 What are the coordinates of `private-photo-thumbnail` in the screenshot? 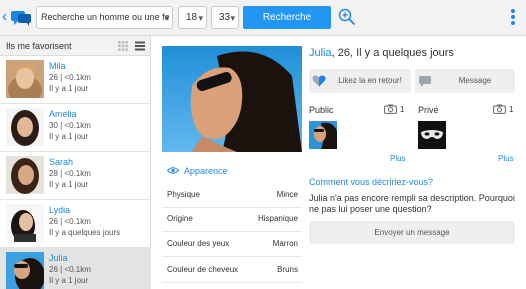 It's located at (432, 135).